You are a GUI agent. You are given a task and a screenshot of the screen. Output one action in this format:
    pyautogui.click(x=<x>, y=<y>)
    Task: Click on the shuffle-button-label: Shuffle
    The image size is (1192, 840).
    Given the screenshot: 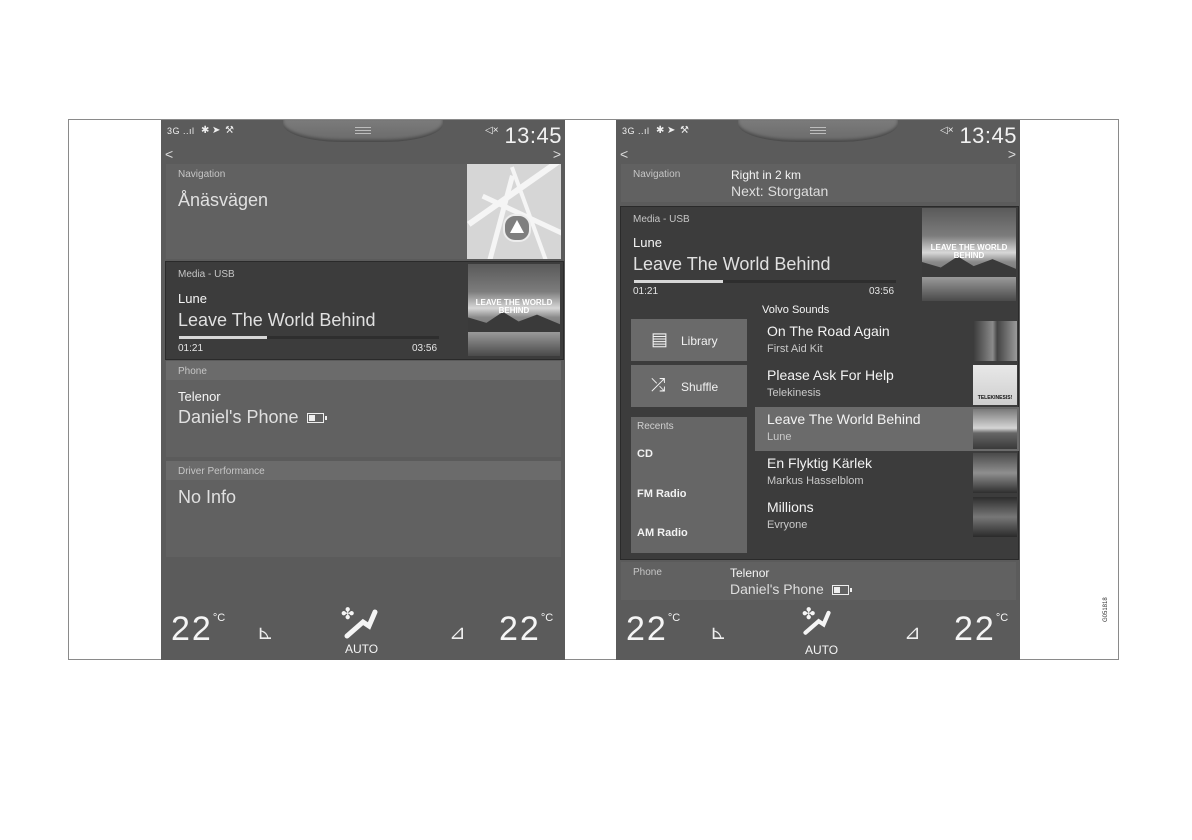 What is the action you would take?
    pyautogui.click(x=700, y=387)
    